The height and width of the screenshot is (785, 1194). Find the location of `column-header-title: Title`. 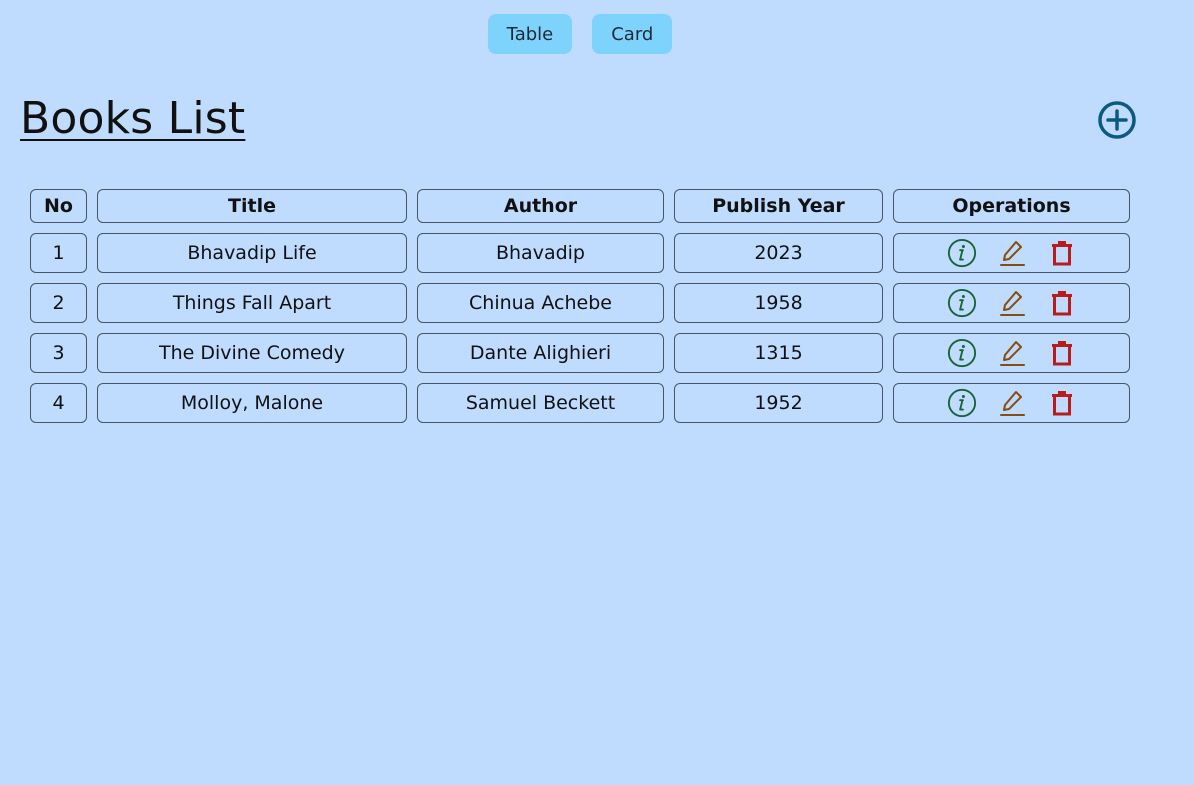

column-header-title: Title is located at coordinates (252, 206).